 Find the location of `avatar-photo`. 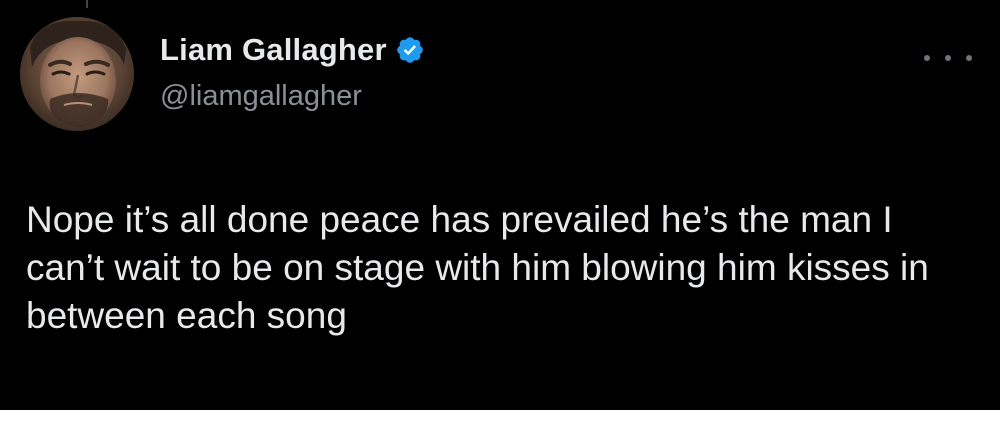

avatar-photo is located at coordinates (77, 74).